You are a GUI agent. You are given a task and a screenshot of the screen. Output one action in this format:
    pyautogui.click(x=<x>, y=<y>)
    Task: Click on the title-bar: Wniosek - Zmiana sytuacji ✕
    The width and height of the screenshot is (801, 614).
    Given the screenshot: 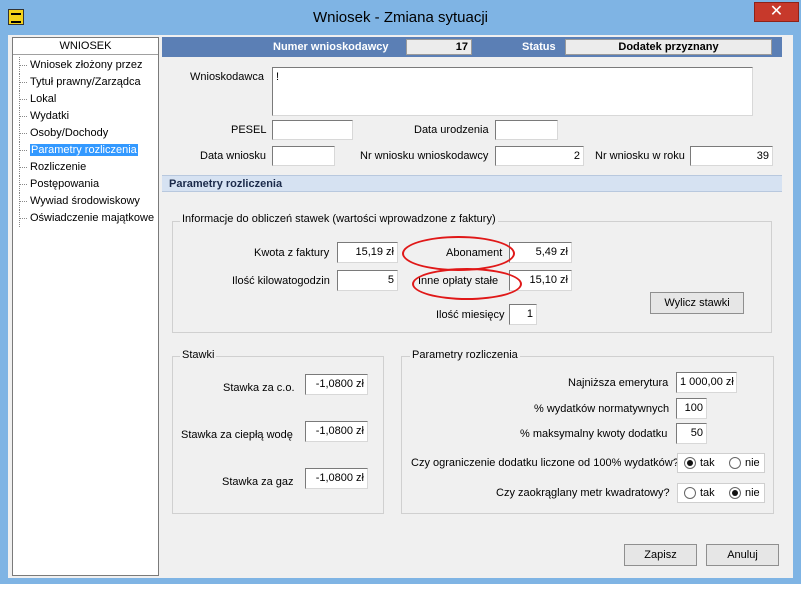 What is the action you would take?
    pyautogui.click(x=400, y=17)
    